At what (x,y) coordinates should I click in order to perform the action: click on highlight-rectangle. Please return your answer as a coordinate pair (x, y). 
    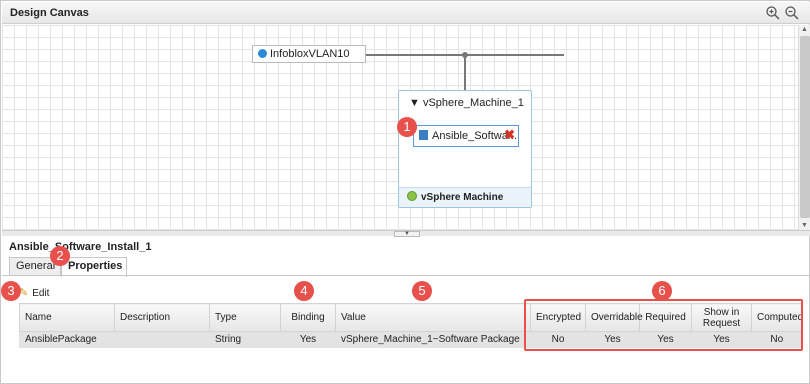
    Looking at the image, I should click on (663, 325).